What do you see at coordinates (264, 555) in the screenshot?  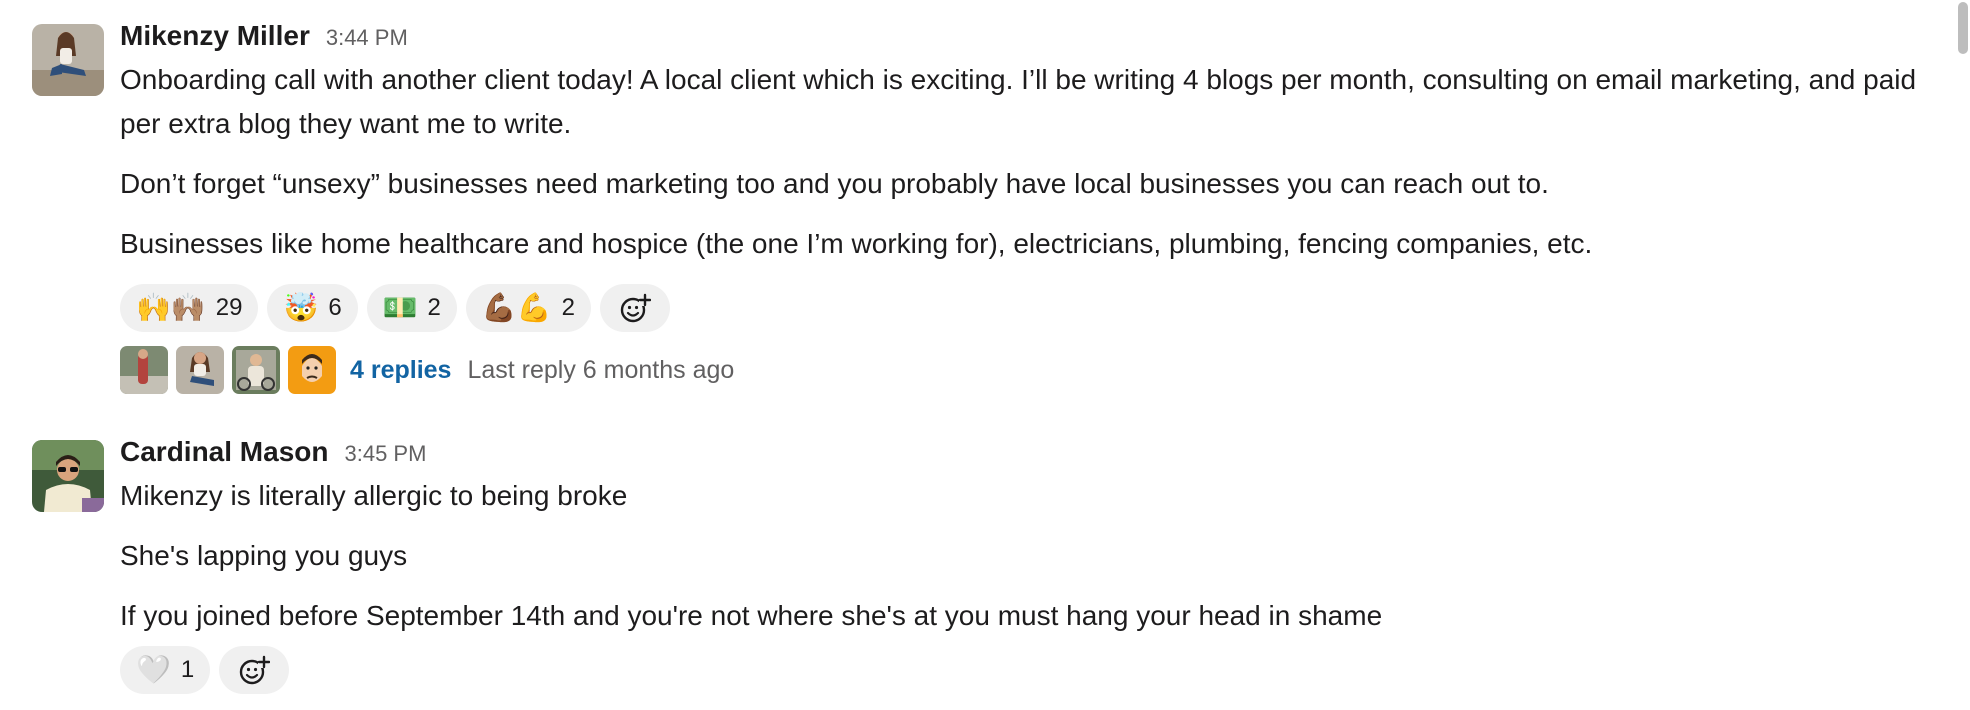 I see `message-paragraph: She's lapping you guys` at bounding box center [264, 555].